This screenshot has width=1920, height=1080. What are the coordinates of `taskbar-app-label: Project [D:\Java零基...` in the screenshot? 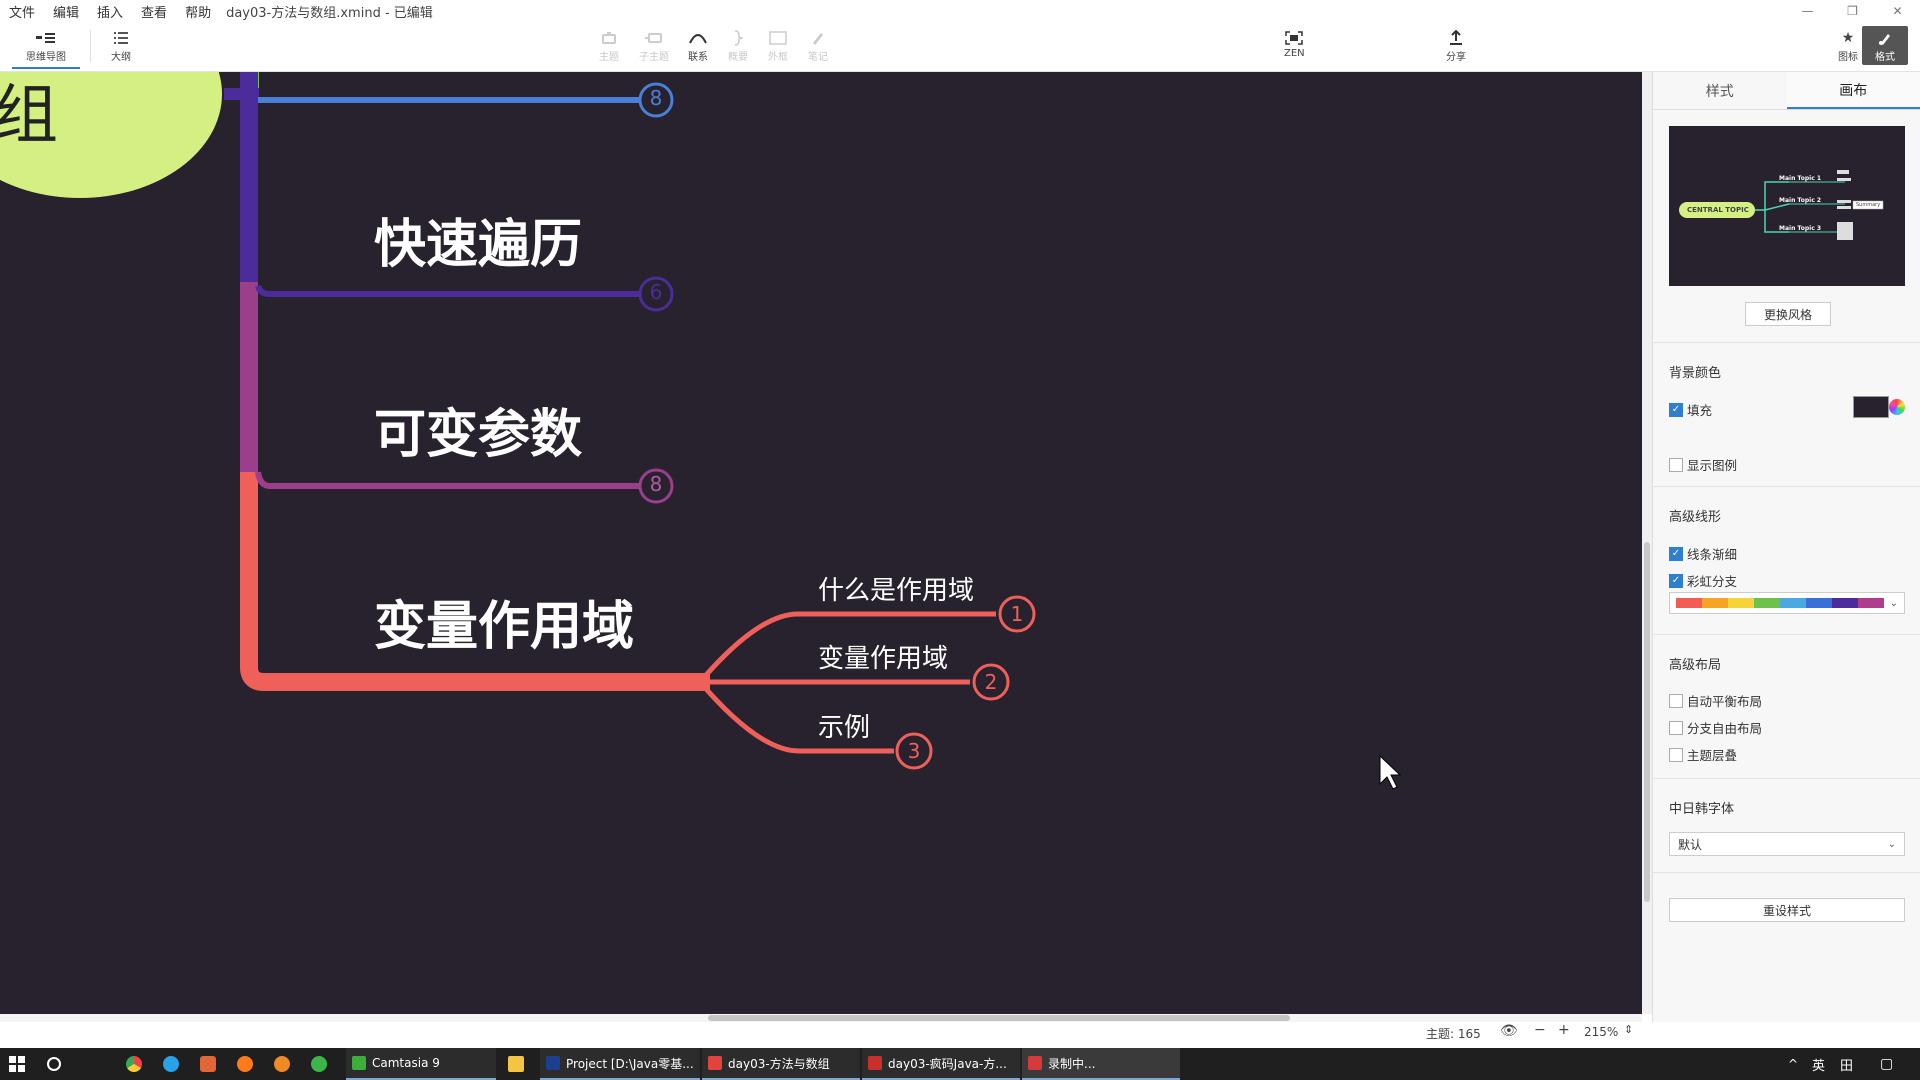 It's located at (630, 1063).